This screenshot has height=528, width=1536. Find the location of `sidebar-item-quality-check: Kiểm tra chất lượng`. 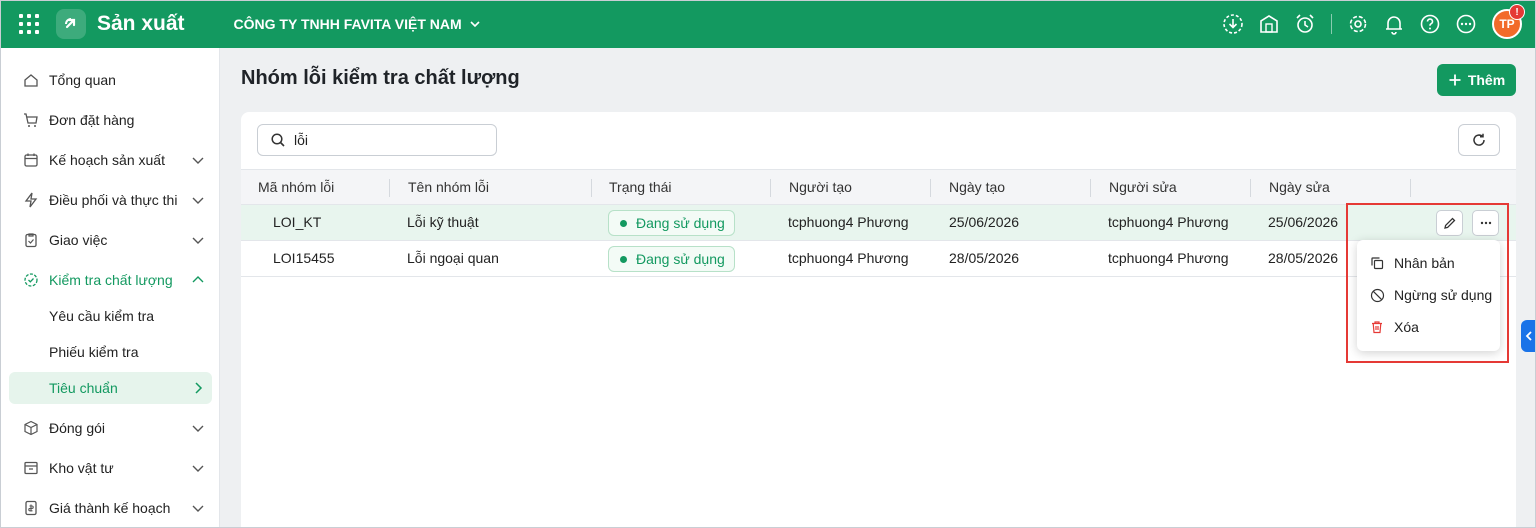

sidebar-item-quality-check: Kiểm tra chất lượng is located at coordinates (110, 280).